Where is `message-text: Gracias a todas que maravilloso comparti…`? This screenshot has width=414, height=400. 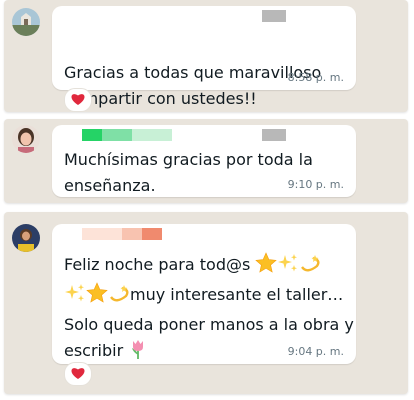
message-text: Gracias a todas que maravilloso comparti… is located at coordinates (192, 73).